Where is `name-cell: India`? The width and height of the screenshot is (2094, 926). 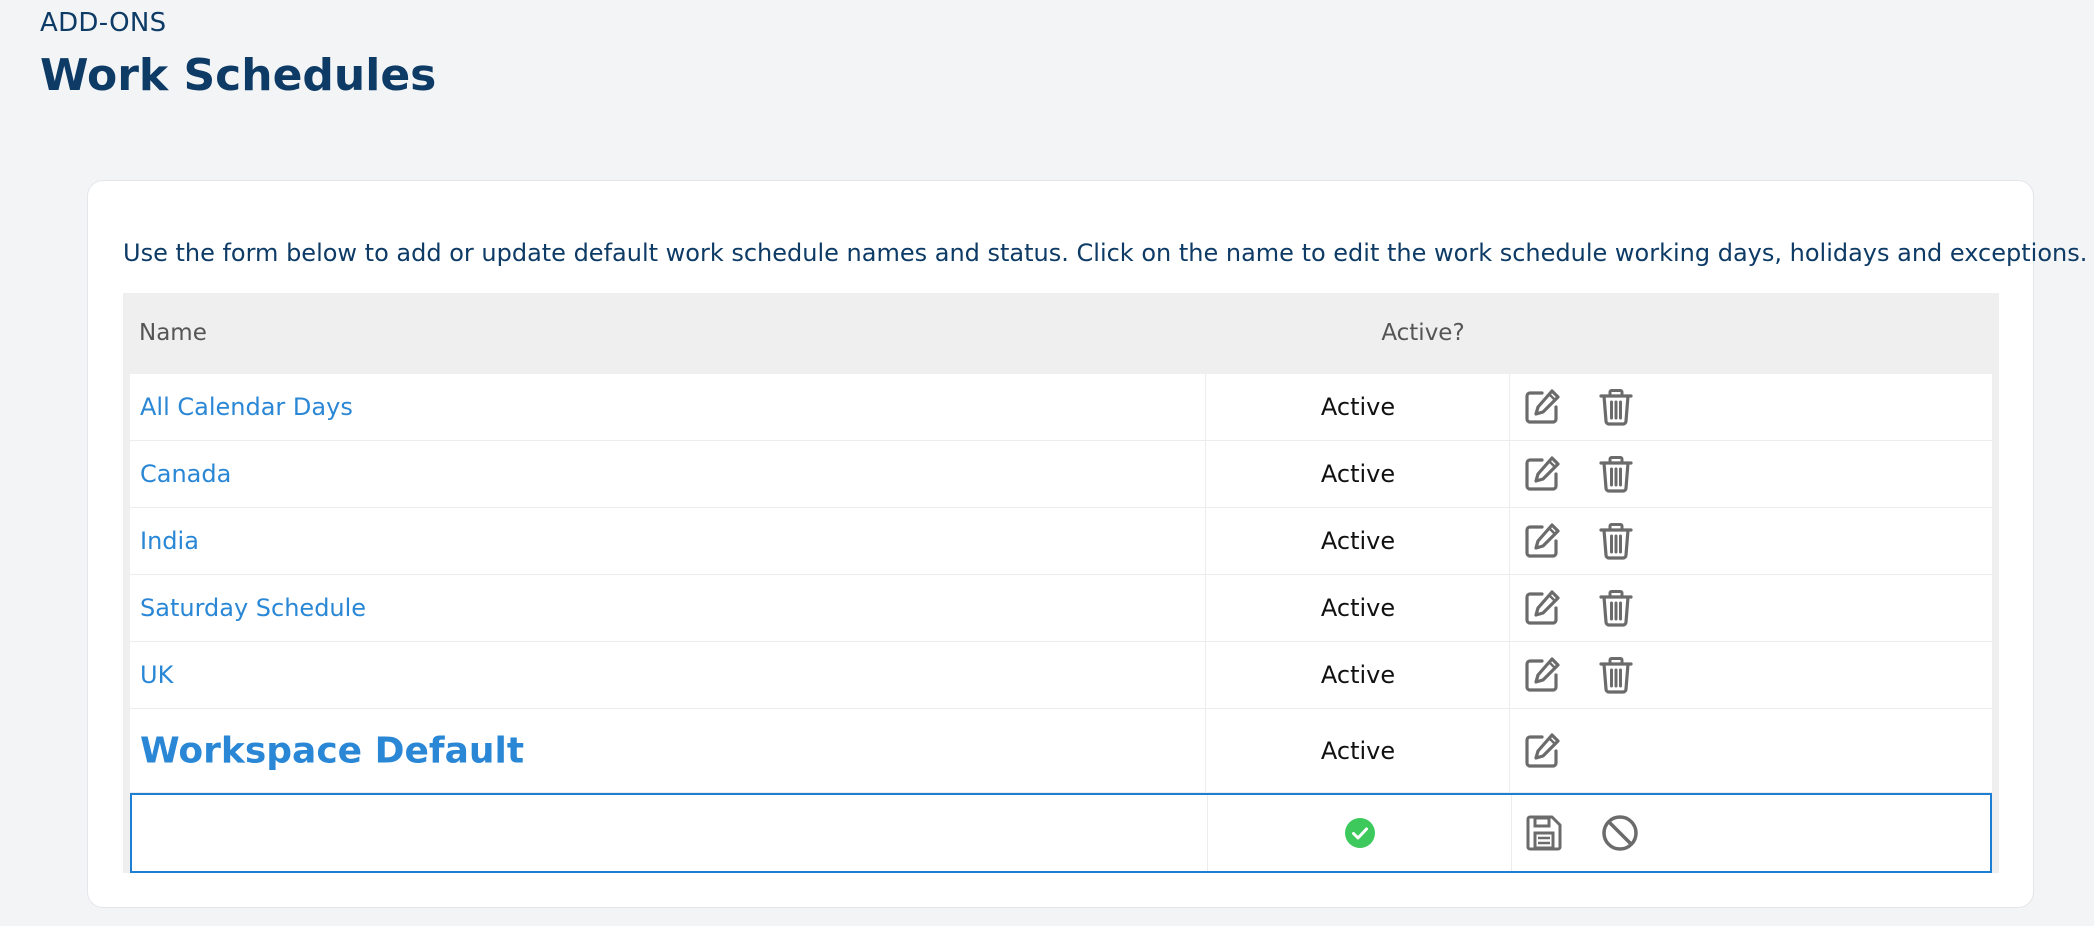 name-cell: India is located at coordinates (668, 541).